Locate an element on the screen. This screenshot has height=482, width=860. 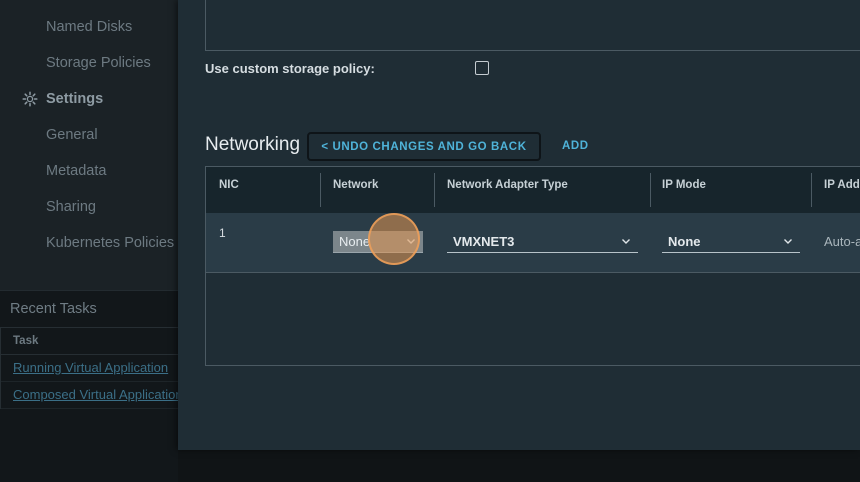
add-nic-button: ADD is located at coordinates (575, 146).